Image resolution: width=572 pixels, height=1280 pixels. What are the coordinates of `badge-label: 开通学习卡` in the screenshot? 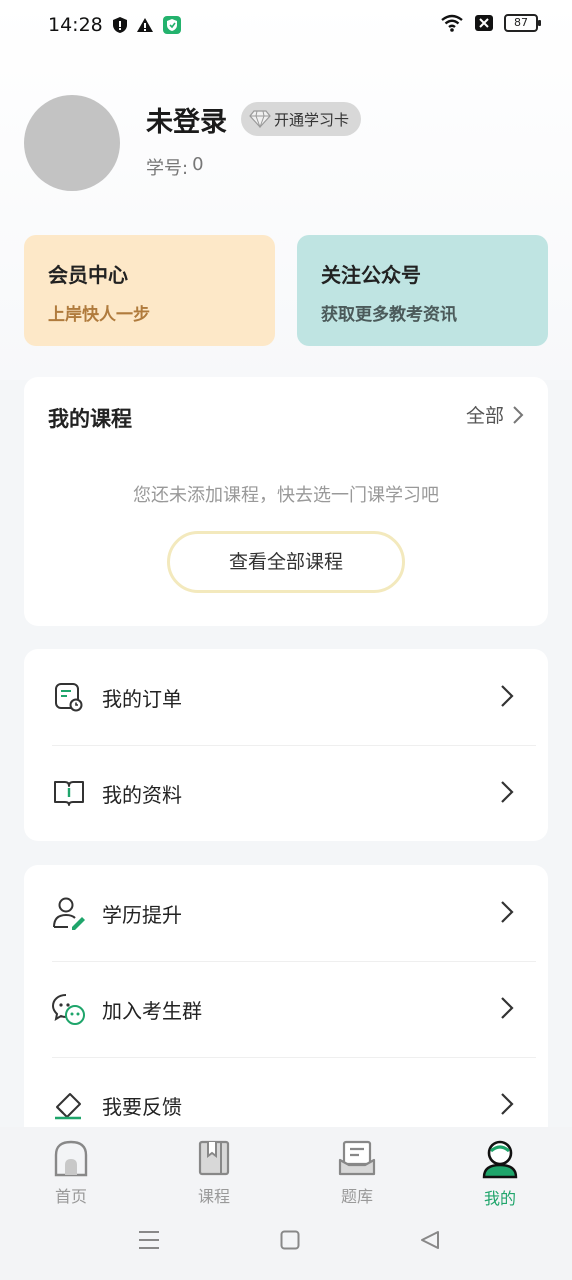 It's located at (312, 119).